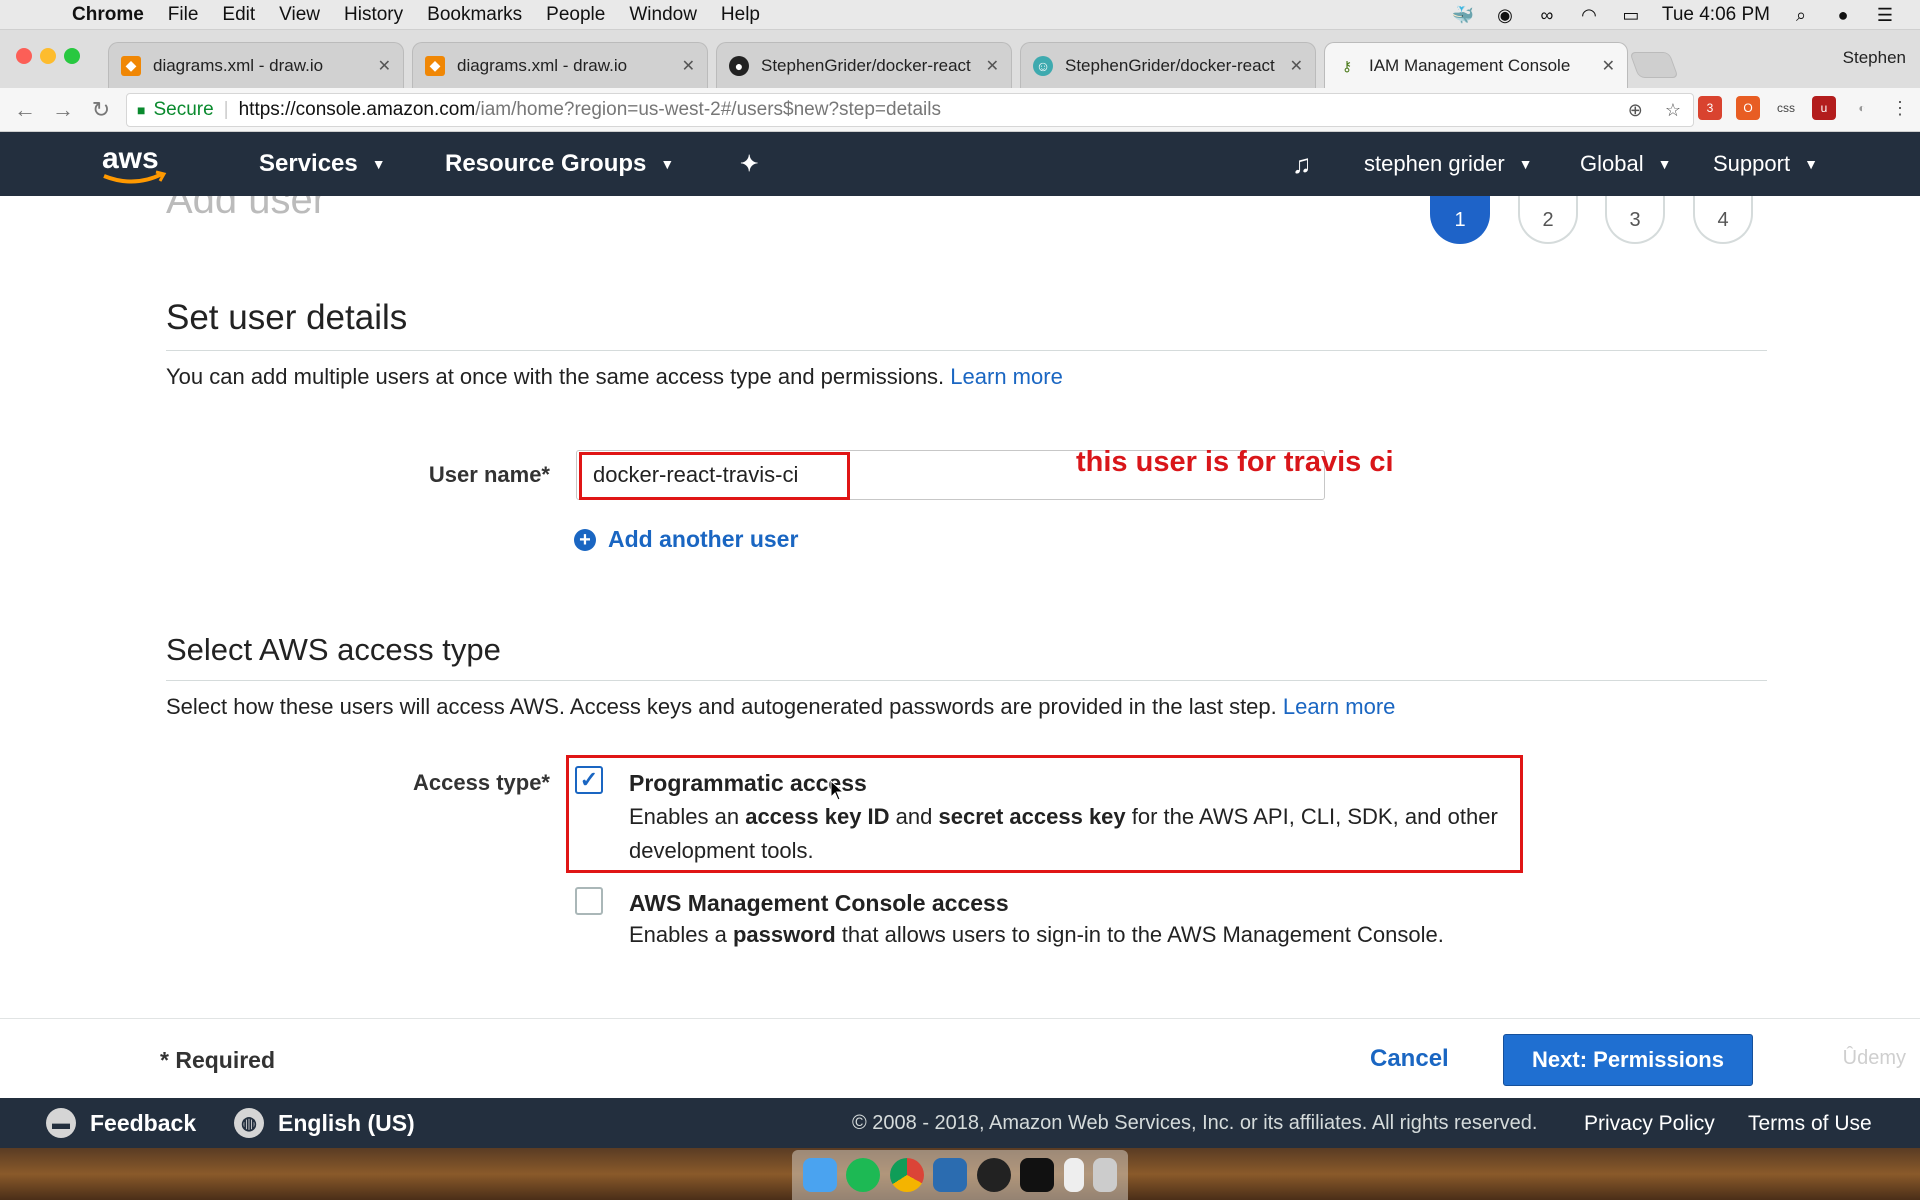 The width and height of the screenshot is (1920, 1200). I want to click on access-type-label: Access type*, so click(481, 782).